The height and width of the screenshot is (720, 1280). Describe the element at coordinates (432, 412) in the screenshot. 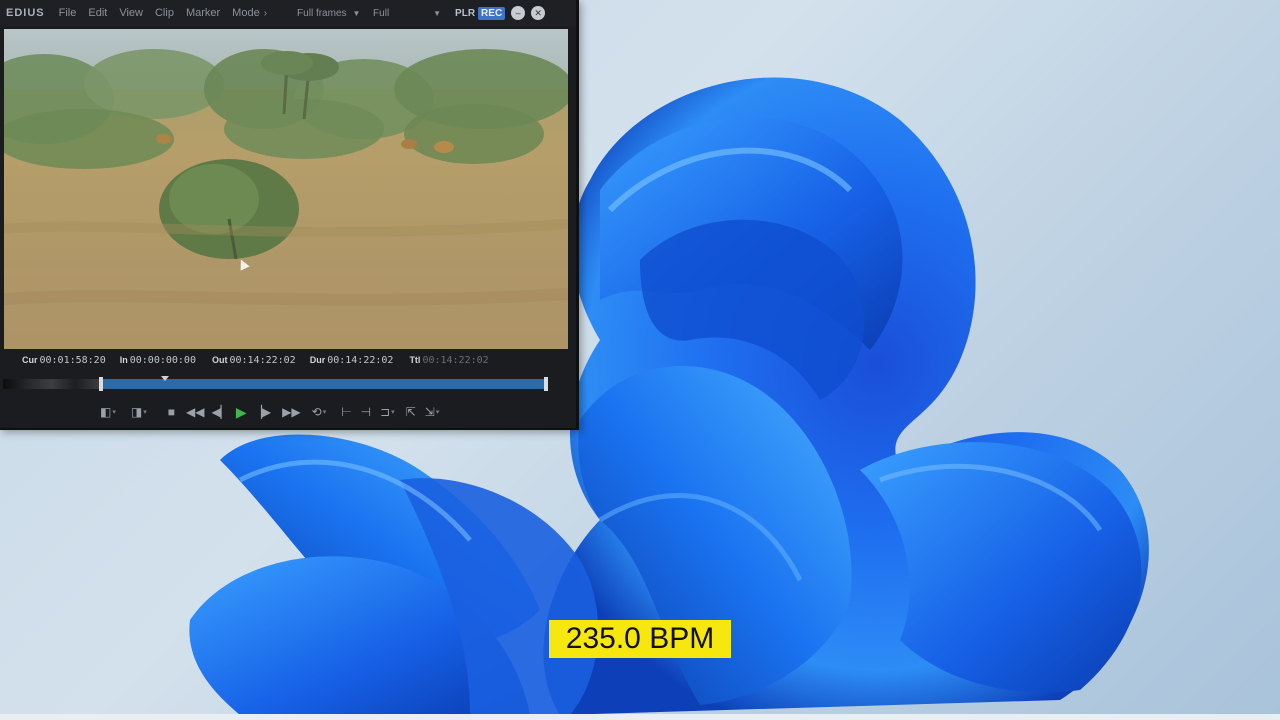

I see `export-options-icon: ⇲ ▾` at that location.